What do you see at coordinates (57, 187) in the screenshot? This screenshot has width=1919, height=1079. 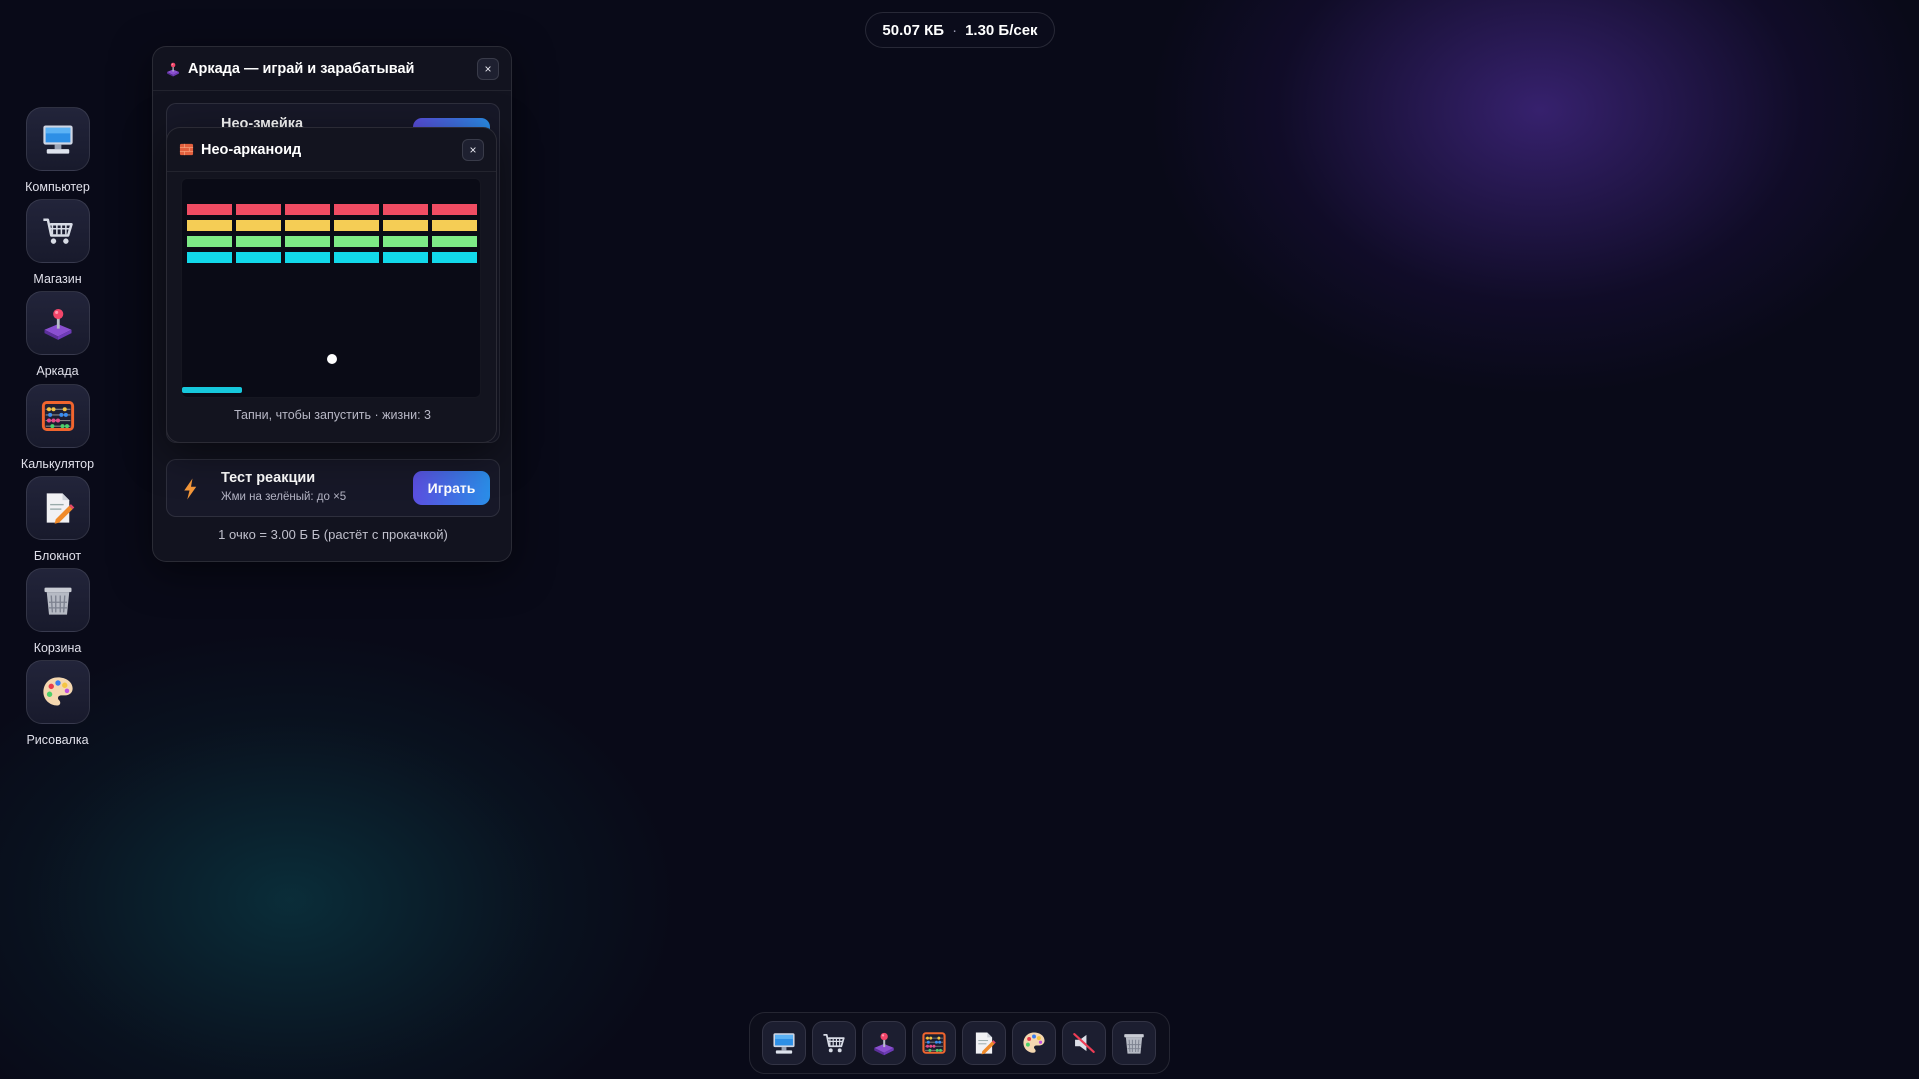 I see `desktop-icon-label: Компьютер` at bounding box center [57, 187].